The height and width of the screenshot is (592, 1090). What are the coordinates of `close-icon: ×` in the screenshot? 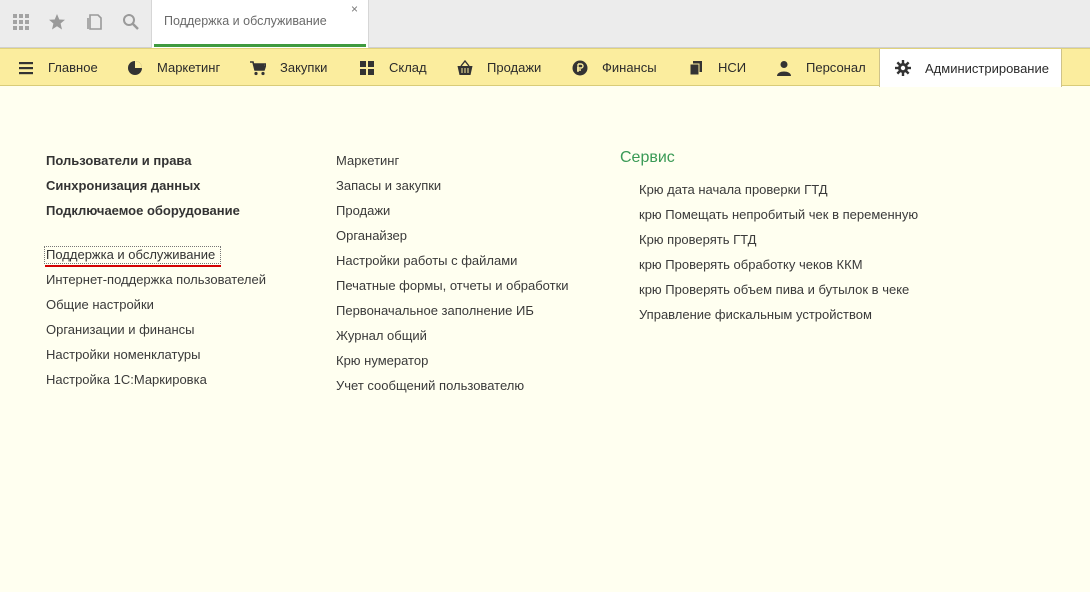 It's located at (354, 9).